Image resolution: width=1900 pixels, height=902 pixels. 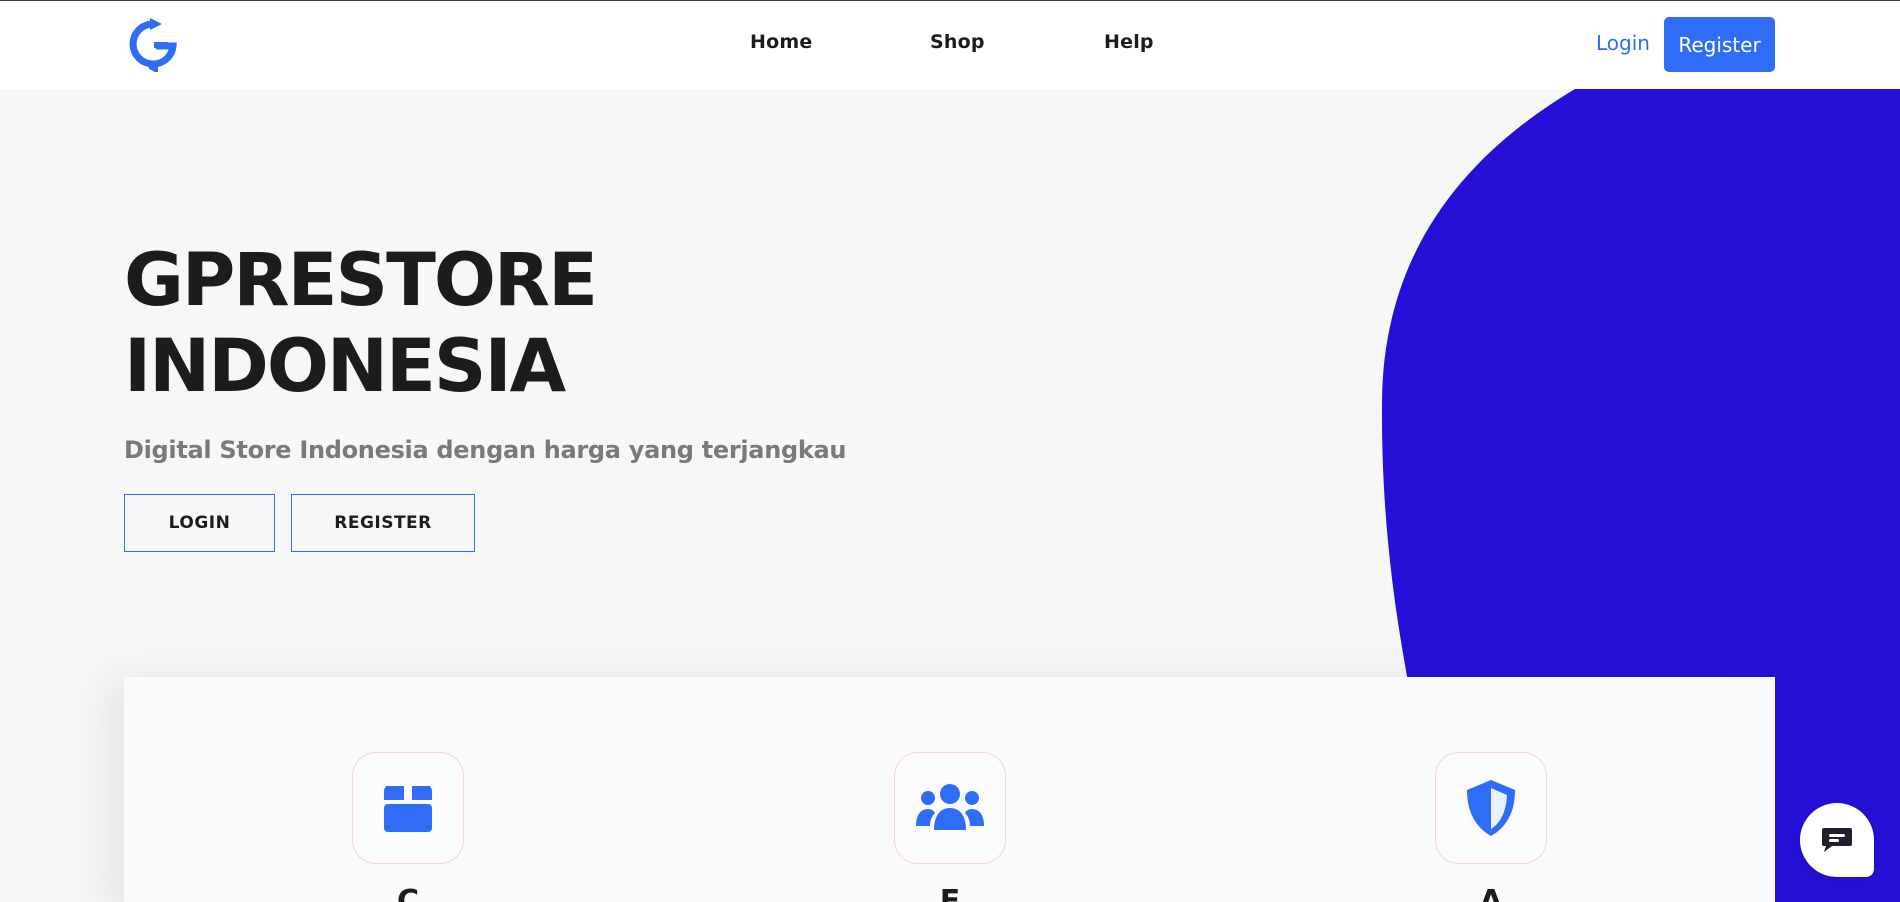 I want to click on feature-shield-icon-tile, so click(x=1491, y=808).